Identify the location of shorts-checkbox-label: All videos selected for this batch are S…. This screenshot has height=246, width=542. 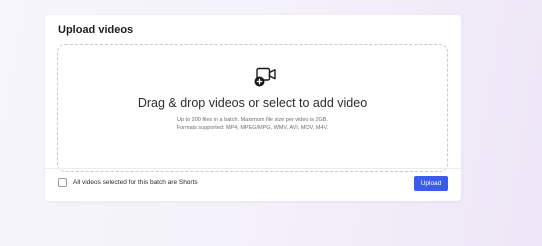
(135, 182).